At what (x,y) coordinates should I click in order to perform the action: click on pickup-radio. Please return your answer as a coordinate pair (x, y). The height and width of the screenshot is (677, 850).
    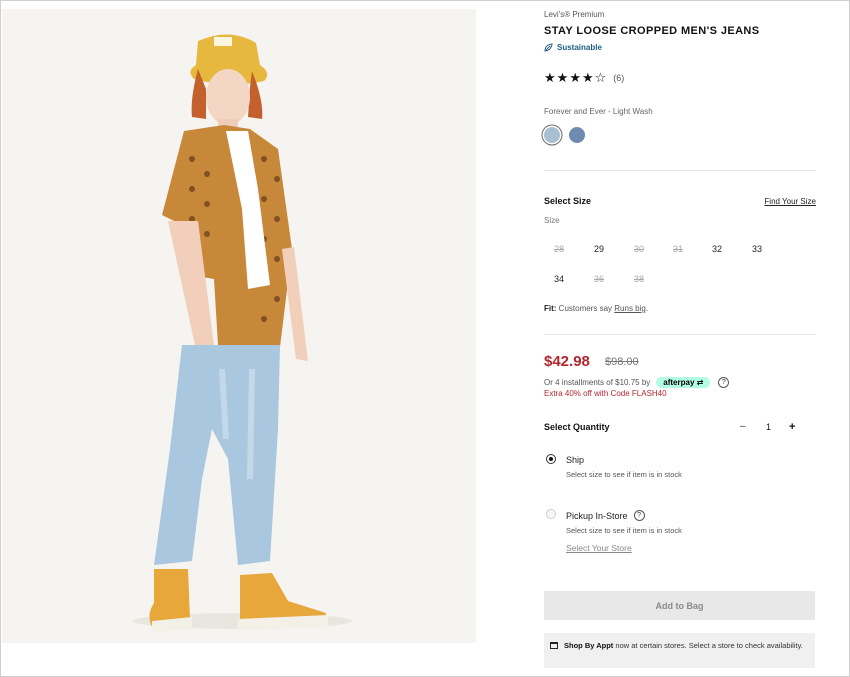
    Looking at the image, I should click on (551, 514).